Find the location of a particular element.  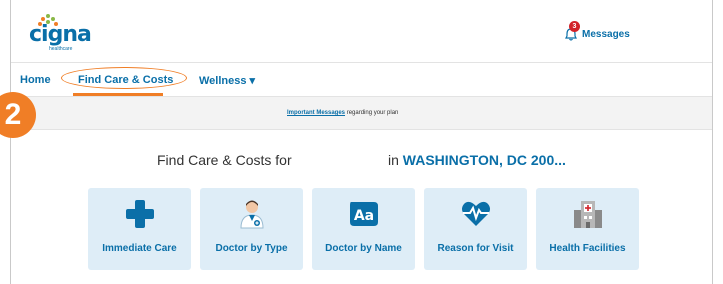

doctor-icon is located at coordinates (252, 214).